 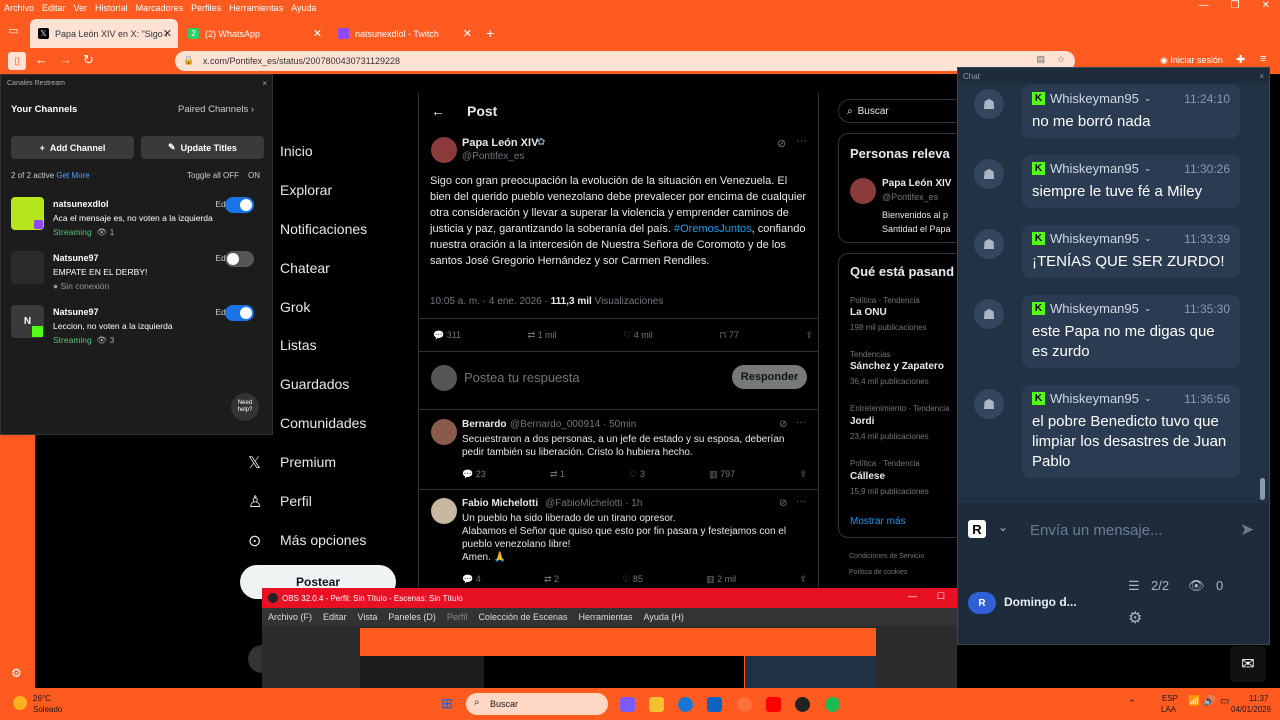 What do you see at coordinates (886, 556) in the screenshot?
I see `footer-terms-link: Condiciones de Servicio` at bounding box center [886, 556].